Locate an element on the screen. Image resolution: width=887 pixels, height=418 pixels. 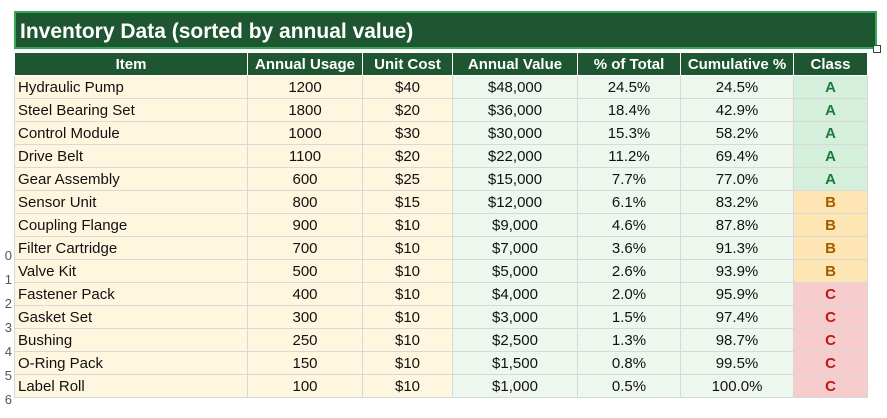
cell-unit-cost: $25 is located at coordinates (407, 179).